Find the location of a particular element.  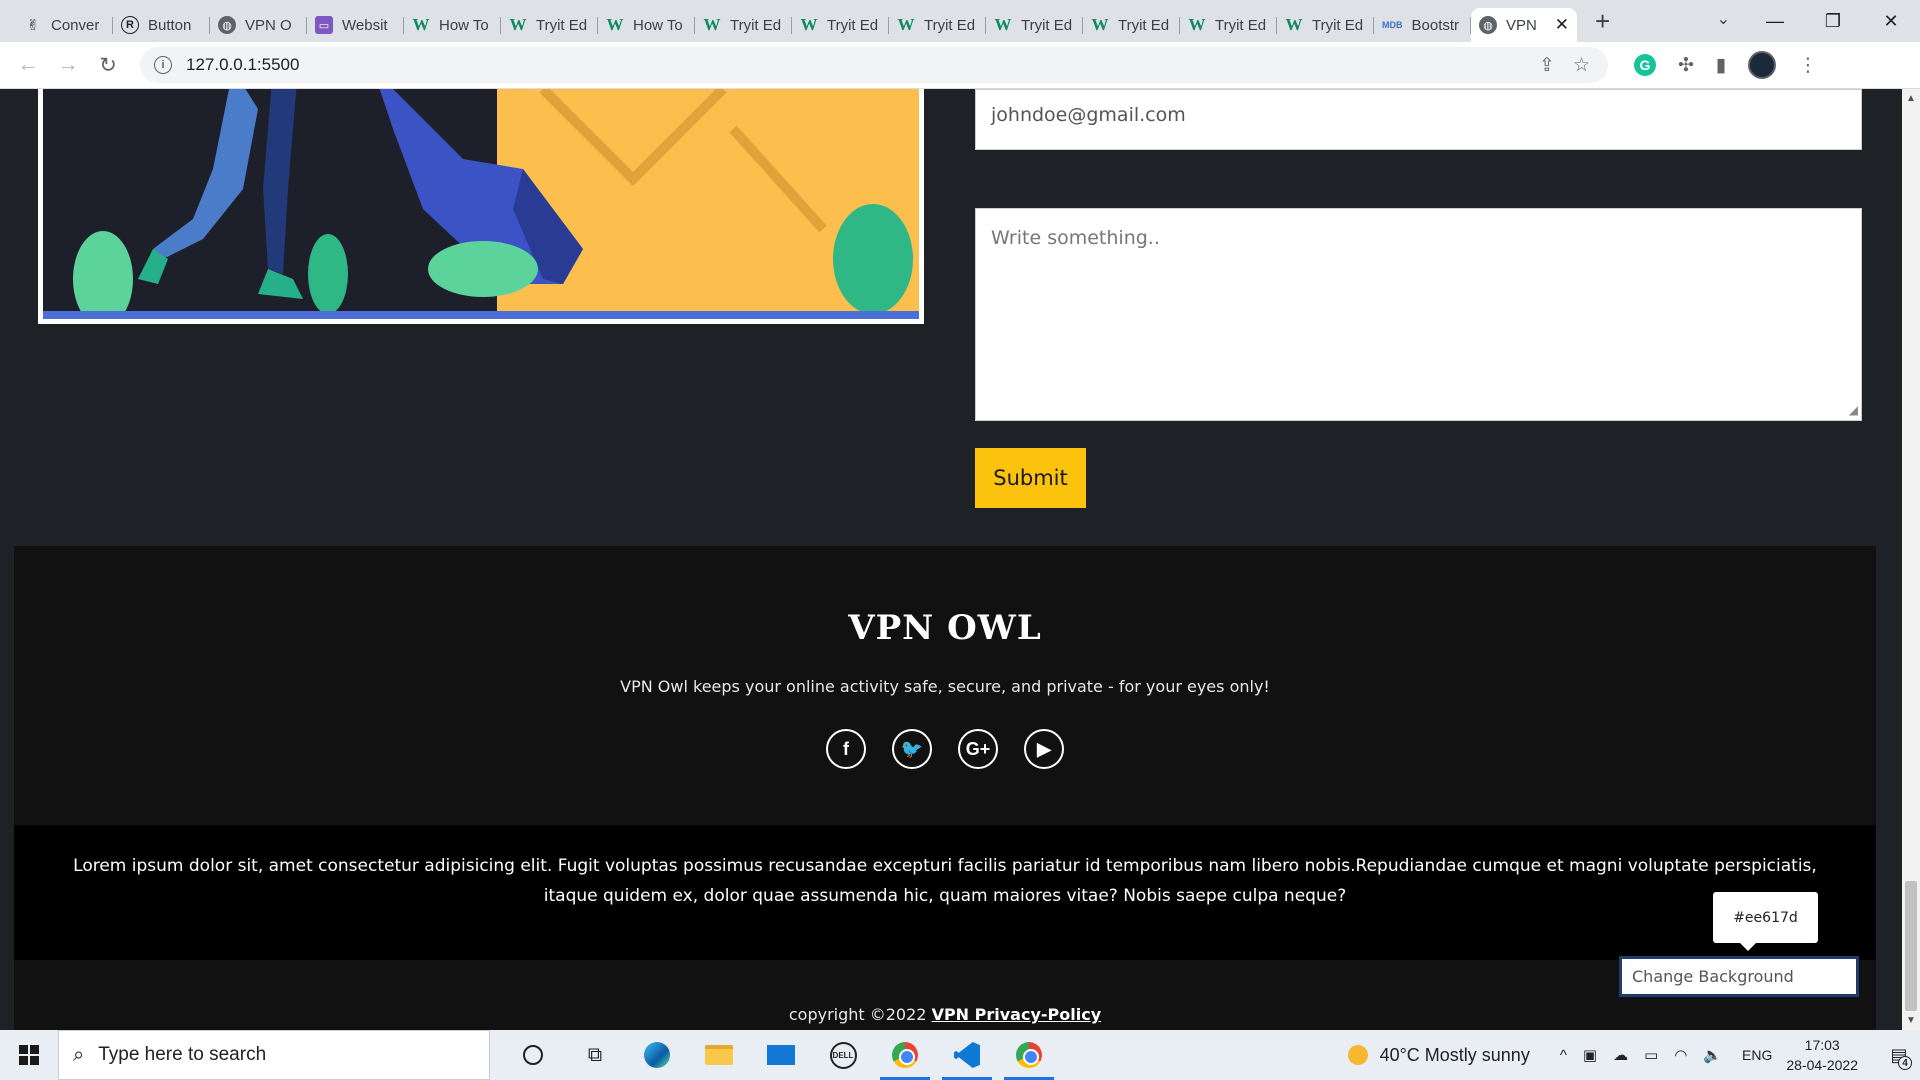

folder-icon is located at coordinates (719, 1055).